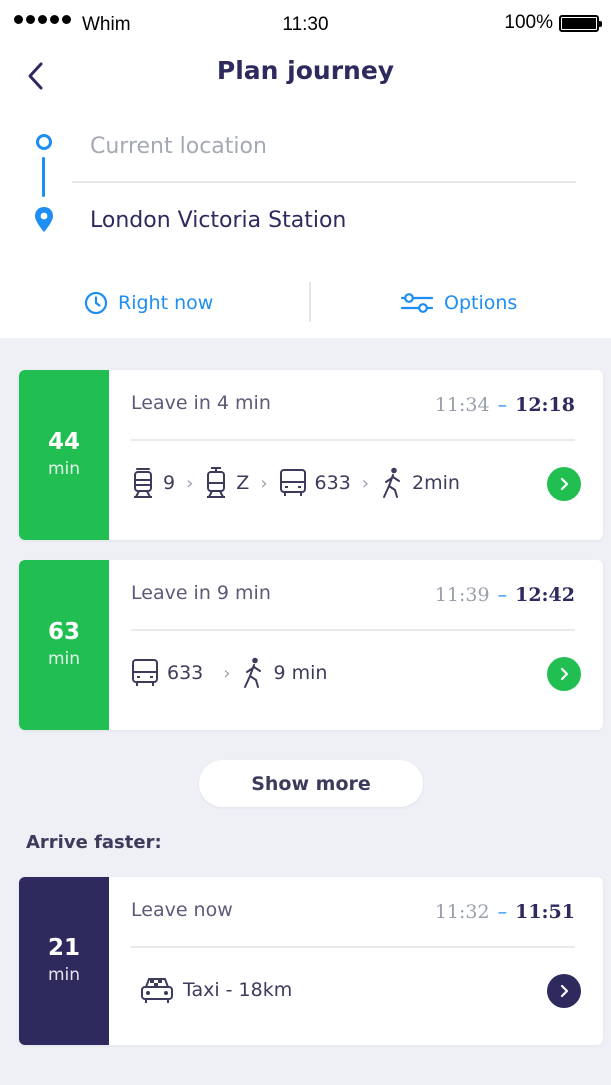 The height and width of the screenshot is (1085, 611). Describe the element at coordinates (545, 405) in the screenshot. I see `arrival-time: 12:18` at that location.